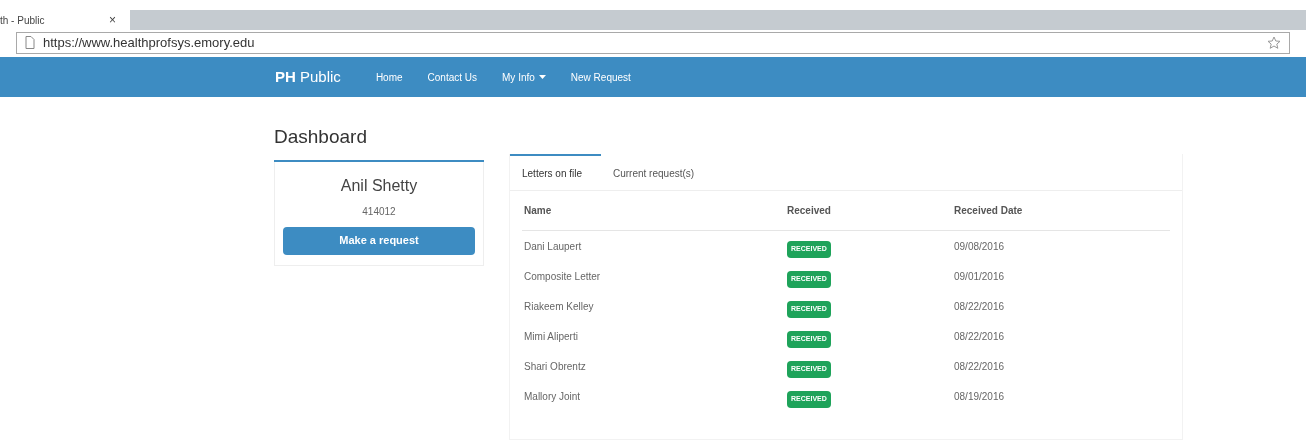  Describe the element at coordinates (22, 20) in the screenshot. I see `tab-title: th - Public` at that location.